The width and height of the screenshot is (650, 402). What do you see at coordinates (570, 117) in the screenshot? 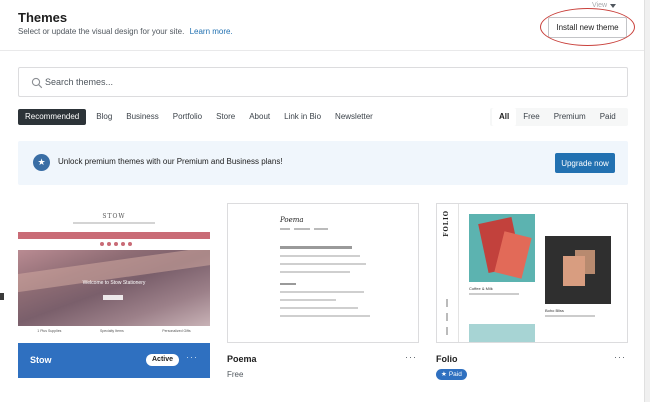
I see `price-tab-premium: Premium` at bounding box center [570, 117].